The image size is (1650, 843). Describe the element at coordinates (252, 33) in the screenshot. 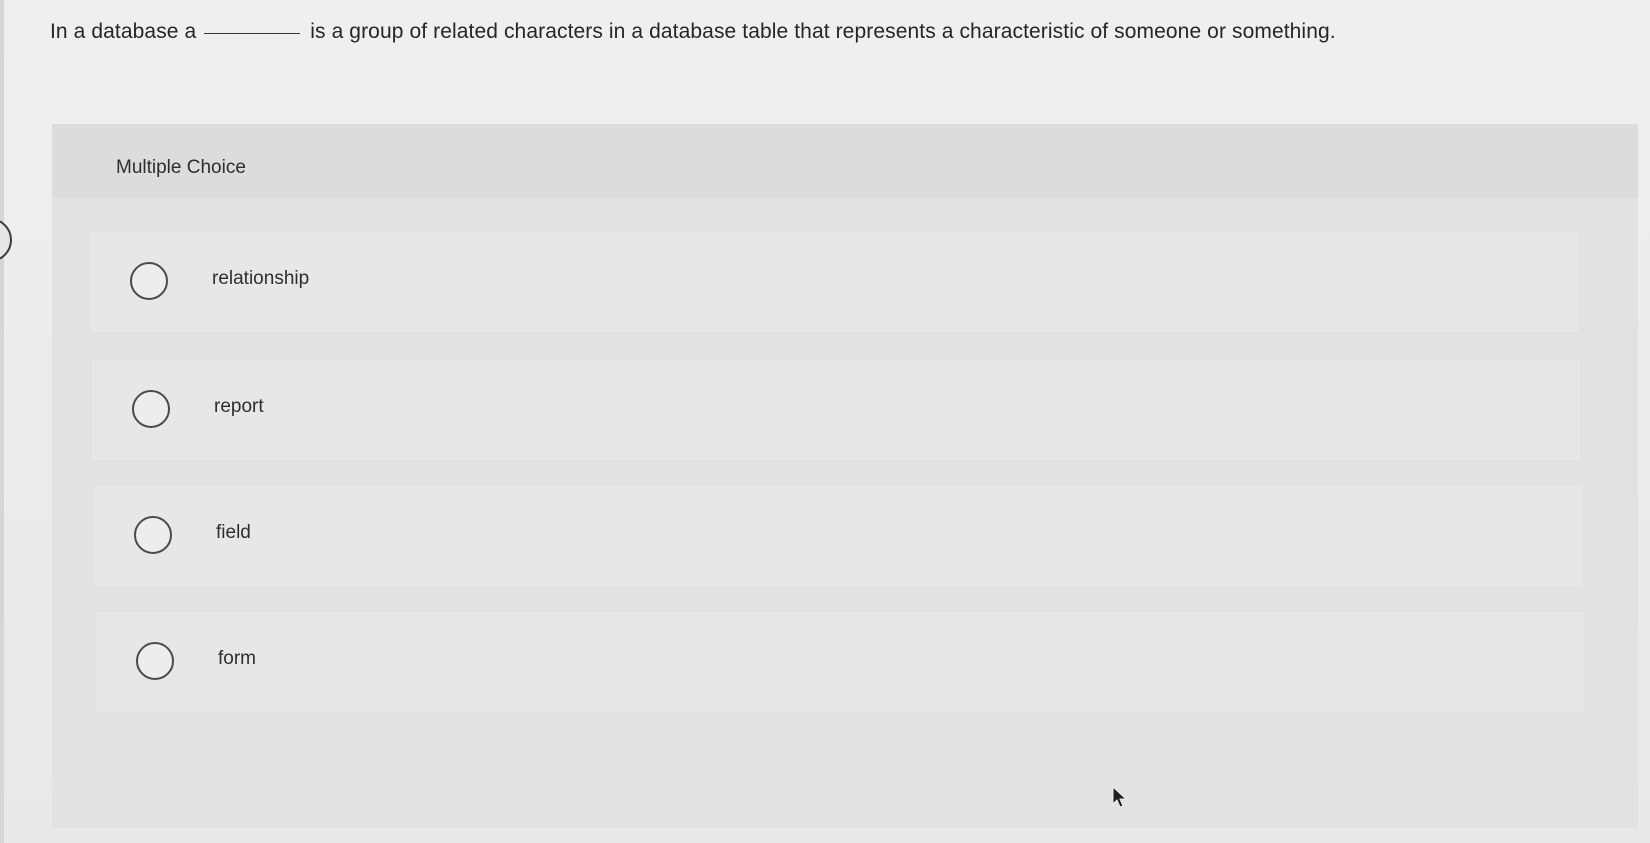

I see `answer-blank` at that location.